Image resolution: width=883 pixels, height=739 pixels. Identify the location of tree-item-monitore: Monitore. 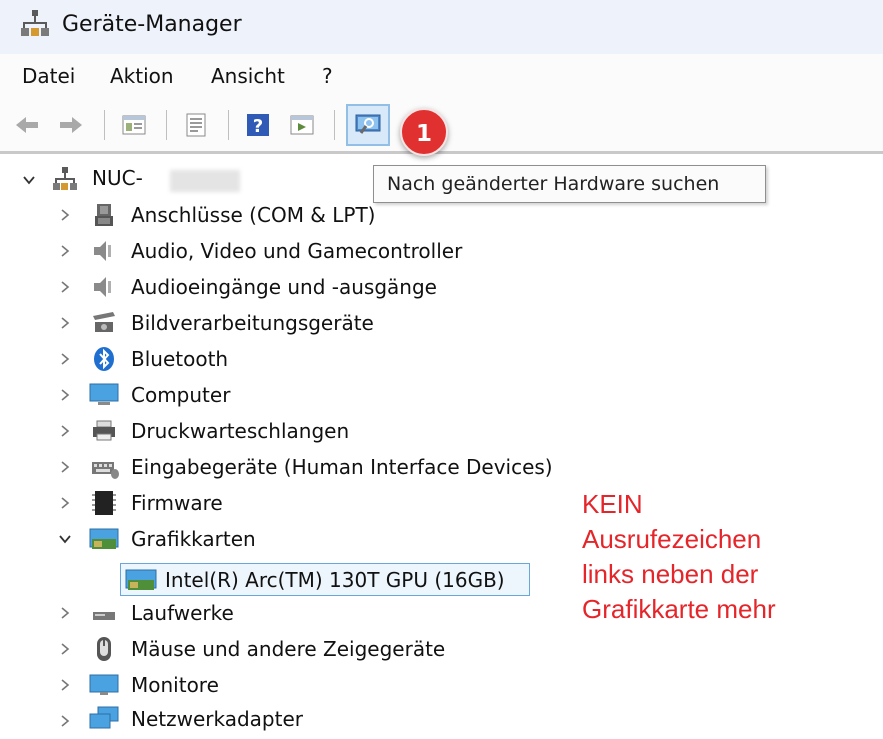
(441, 685).